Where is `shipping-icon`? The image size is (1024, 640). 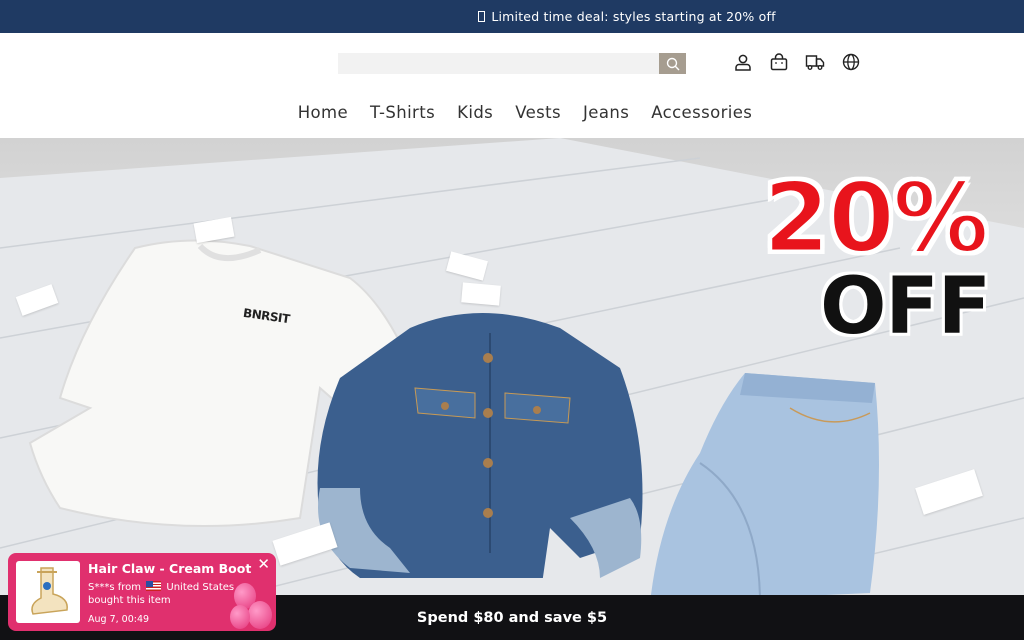 shipping-icon is located at coordinates (815, 62).